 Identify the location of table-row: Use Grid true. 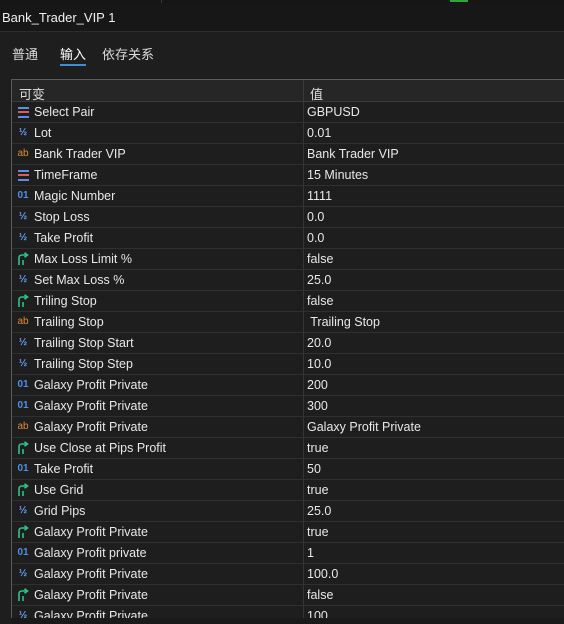
(288, 490).